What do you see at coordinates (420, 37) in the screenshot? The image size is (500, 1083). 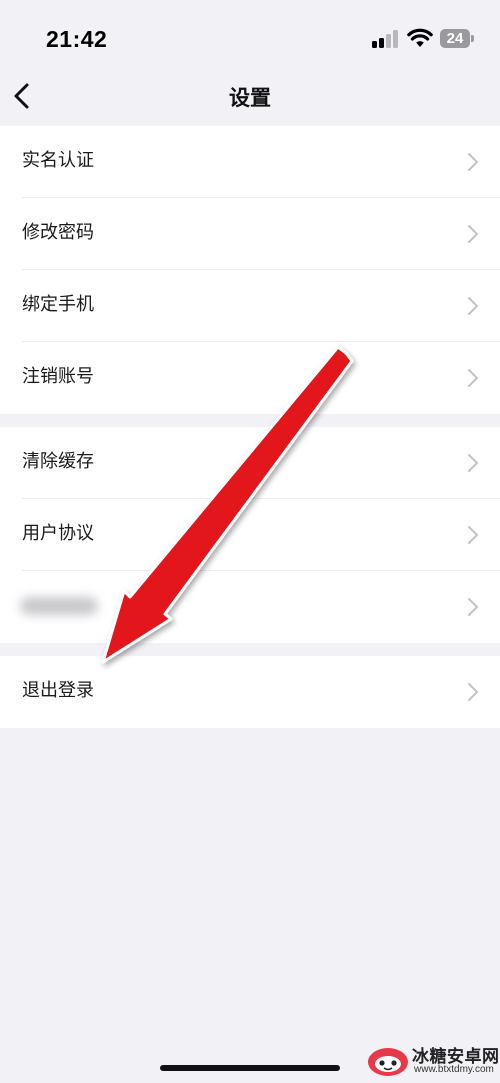 I see `wifi-icon` at bounding box center [420, 37].